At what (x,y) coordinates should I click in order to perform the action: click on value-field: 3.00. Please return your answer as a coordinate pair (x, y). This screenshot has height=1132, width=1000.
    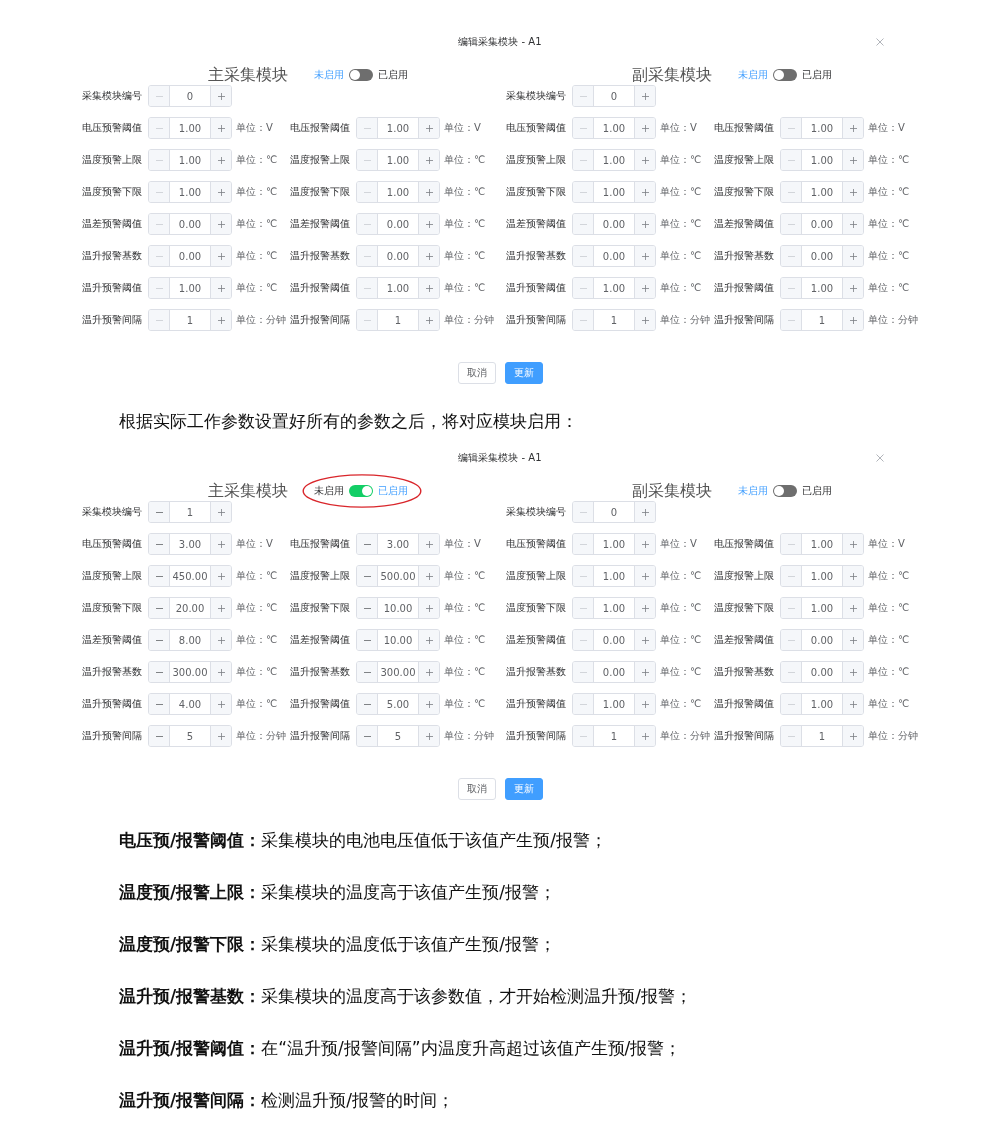
    Looking at the image, I should click on (190, 544).